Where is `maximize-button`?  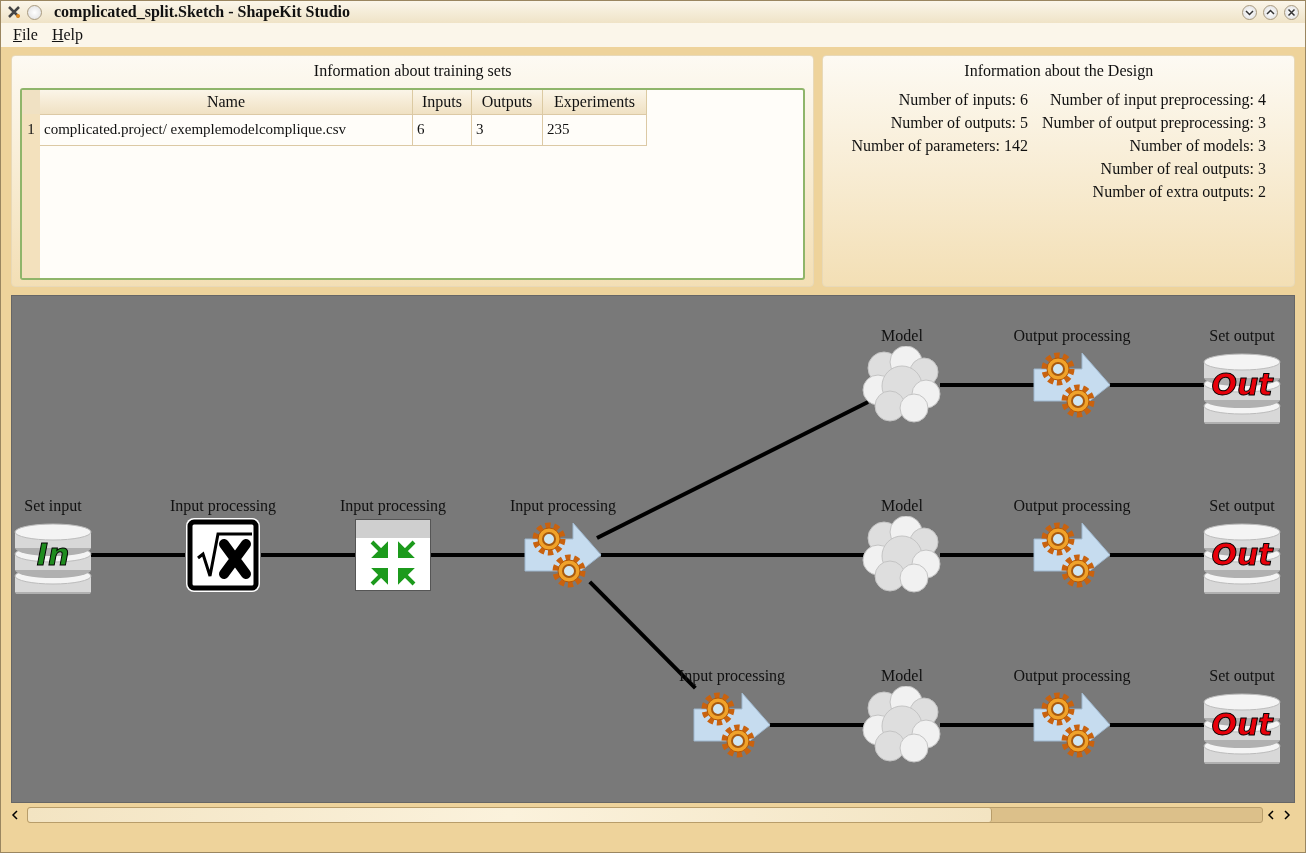
maximize-button is located at coordinates (1270, 12).